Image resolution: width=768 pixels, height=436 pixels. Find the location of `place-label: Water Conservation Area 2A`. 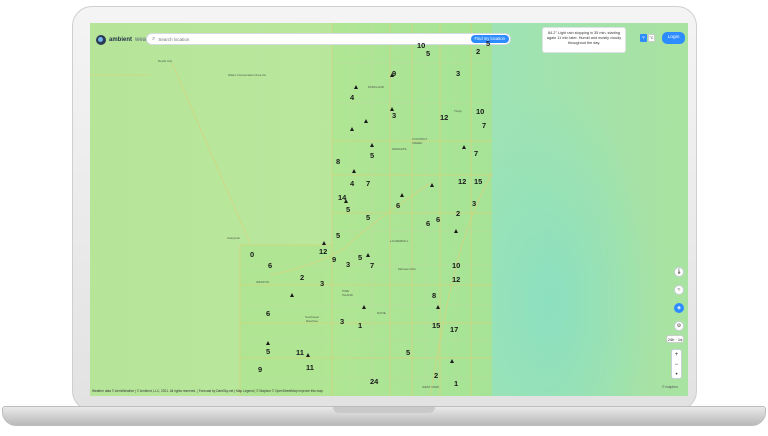

place-label: Water Conservation Area 2A is located at coordinates (247, 75).